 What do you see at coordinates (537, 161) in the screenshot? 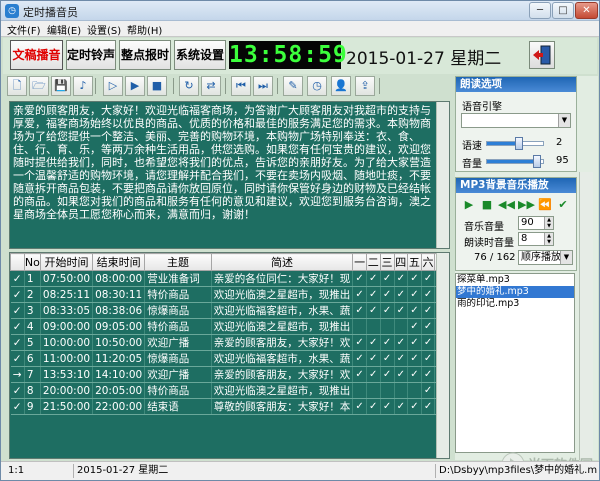
I see `volume-slider-thumb` at bounding box center [537, 161].